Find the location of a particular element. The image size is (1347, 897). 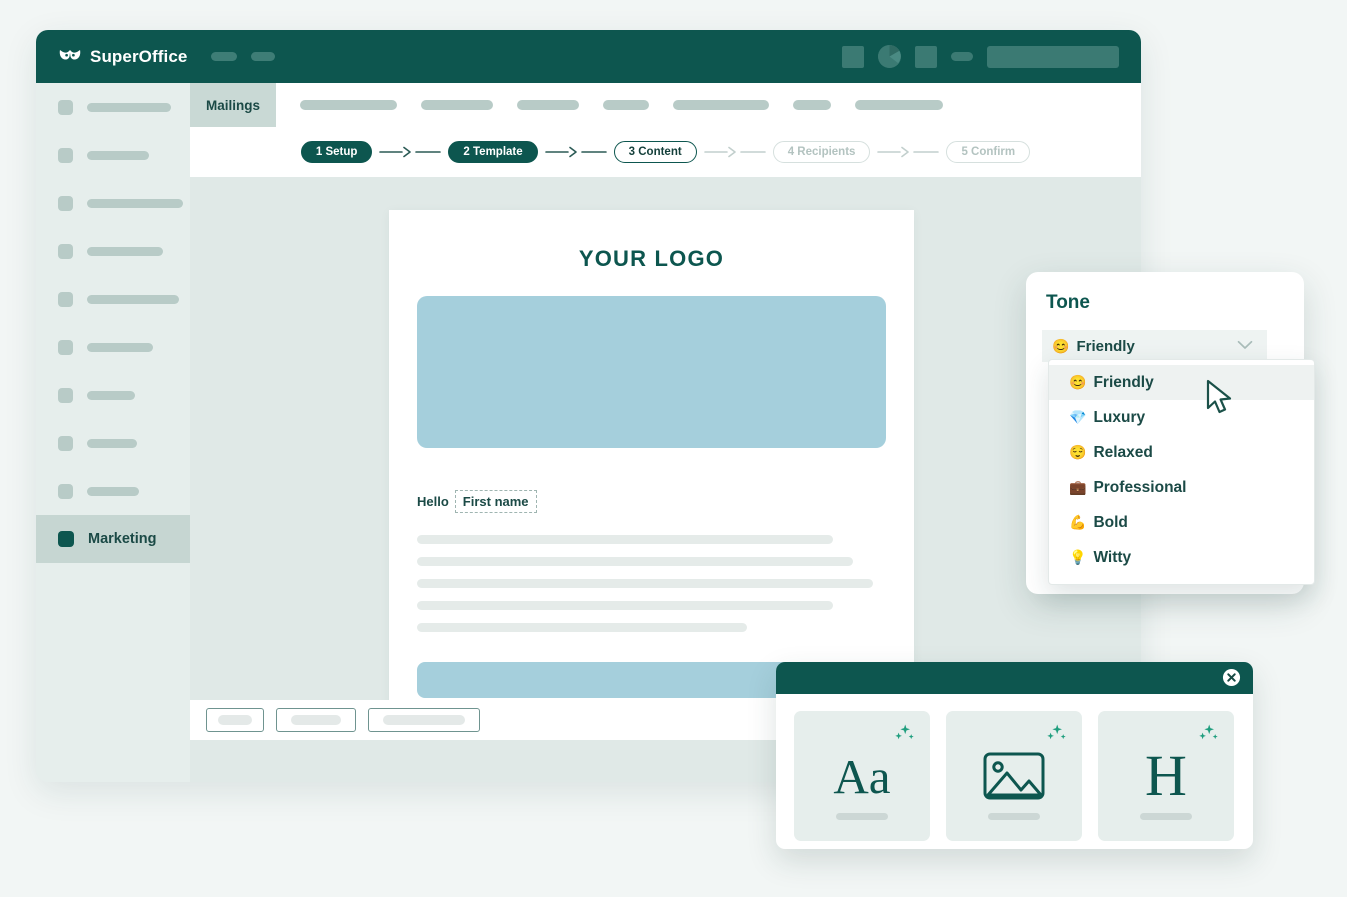

tone-option-label: Bold is located at coordinates (1110, 522).